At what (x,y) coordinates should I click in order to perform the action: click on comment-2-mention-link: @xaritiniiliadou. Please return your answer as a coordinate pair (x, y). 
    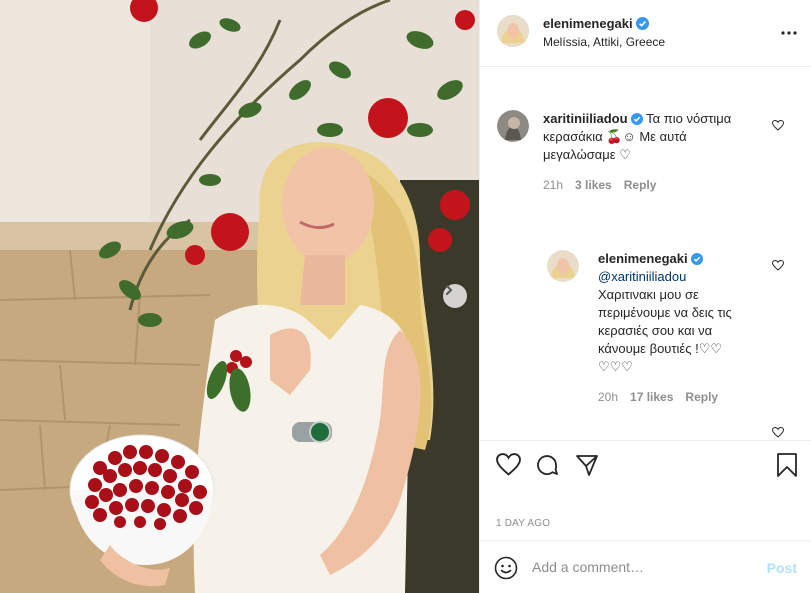
    Looking at the image, I should click on (688, 277).